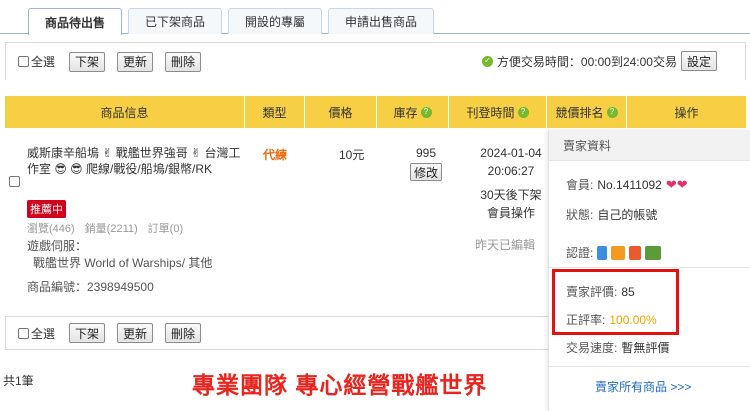 Image resolution: width=750 pixels, height=411 pixels. What do you see at coordinates (352, 155) in the screenshot?
I see `item-price: 10元` at bounding box center [352, 155].